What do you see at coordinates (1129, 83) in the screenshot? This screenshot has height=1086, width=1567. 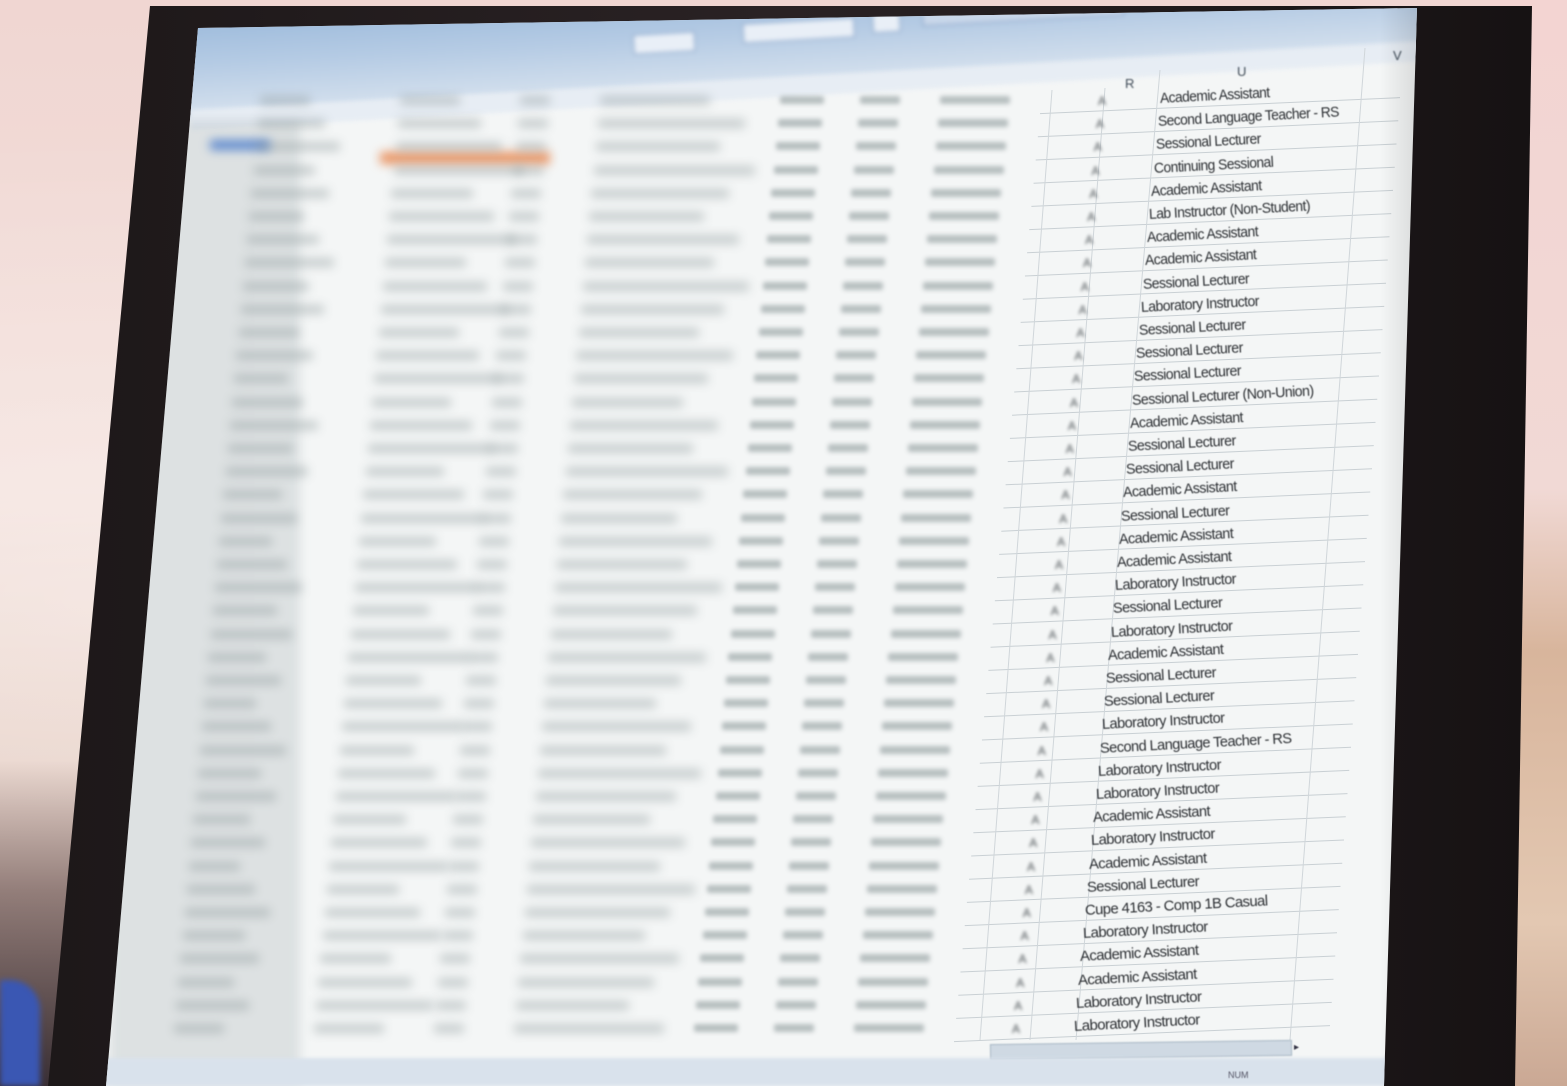 I see `column-header-r: R` at bounding box center [1129, 83].